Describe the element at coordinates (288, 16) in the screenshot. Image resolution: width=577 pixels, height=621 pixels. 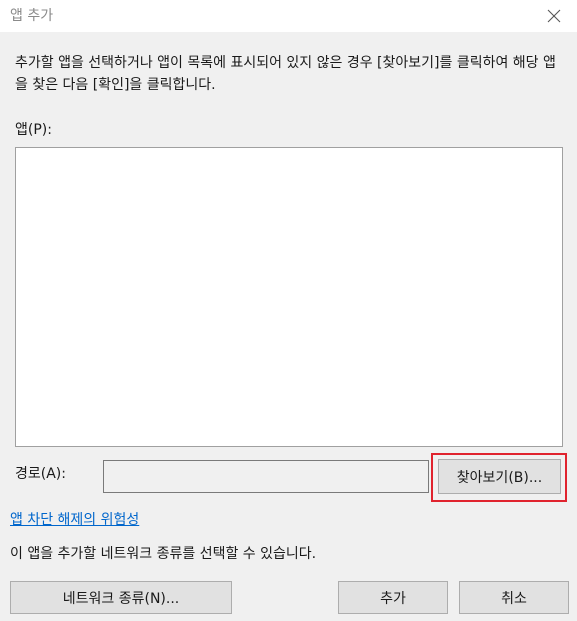
I see `title-bar: 앱 추가` at that location.